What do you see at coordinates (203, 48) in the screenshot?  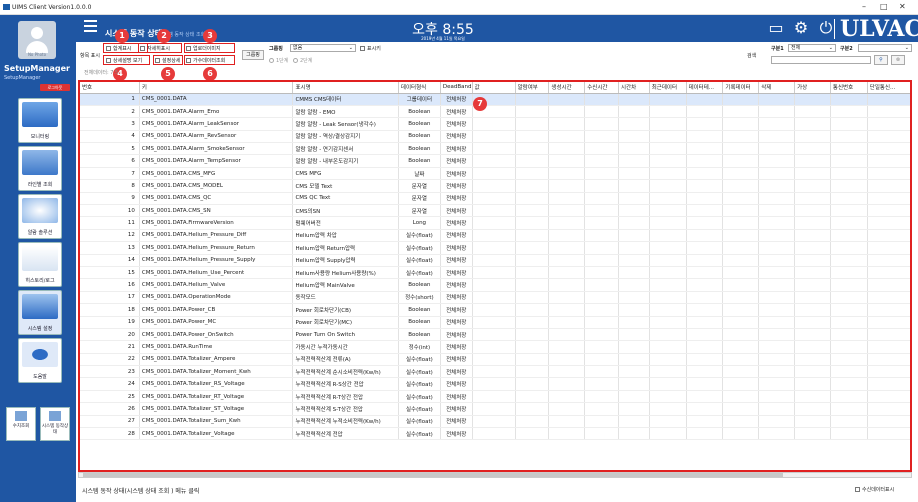 I see `uploader-image-checkbox: 업로더이미지` at bounding box center [203, 48].